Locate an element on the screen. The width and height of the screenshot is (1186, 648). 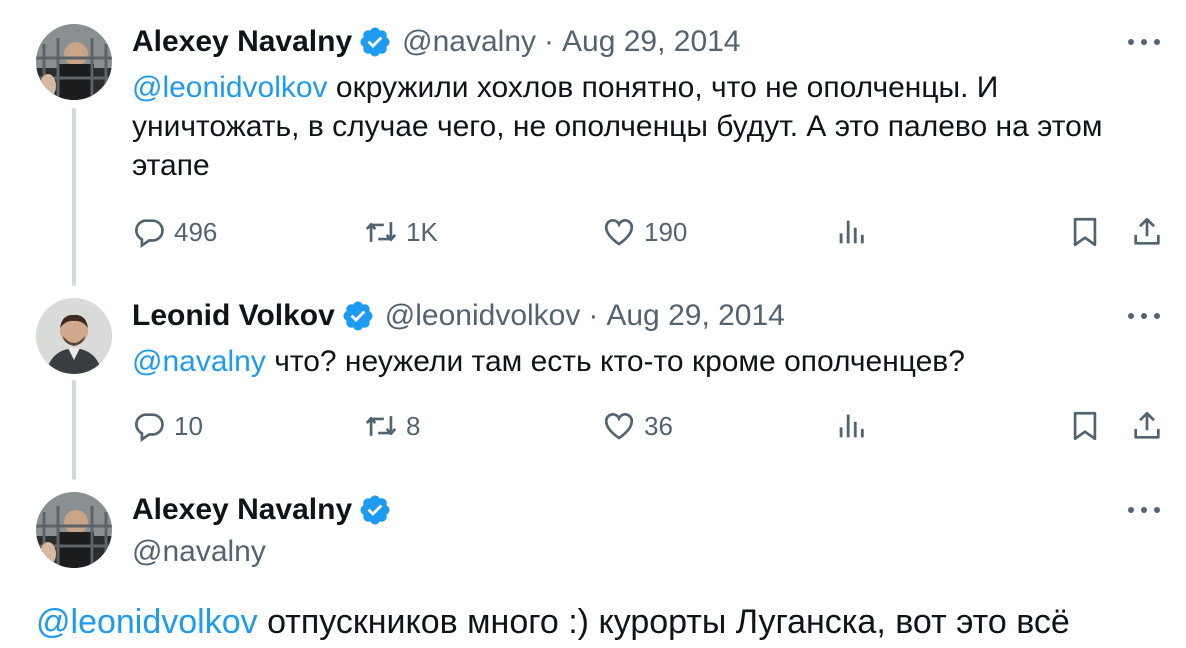
reply-button: 496 is located at coordinates (174, 232).